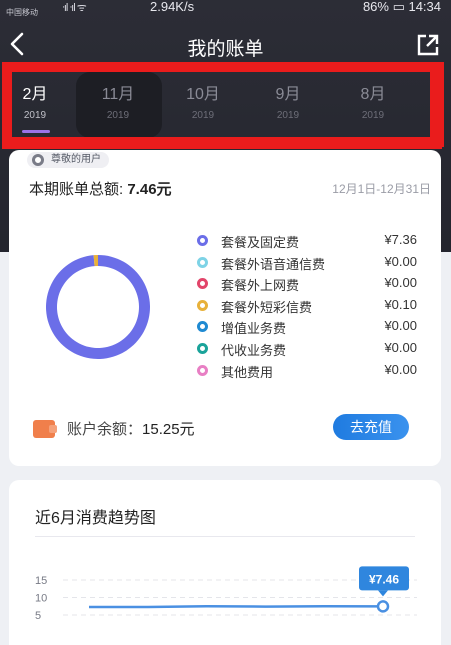  What do you see at coordinates (260, 286) in the screenshot?
I see `legend-label: 套餐外上网费` at bounding box center [260, 286].